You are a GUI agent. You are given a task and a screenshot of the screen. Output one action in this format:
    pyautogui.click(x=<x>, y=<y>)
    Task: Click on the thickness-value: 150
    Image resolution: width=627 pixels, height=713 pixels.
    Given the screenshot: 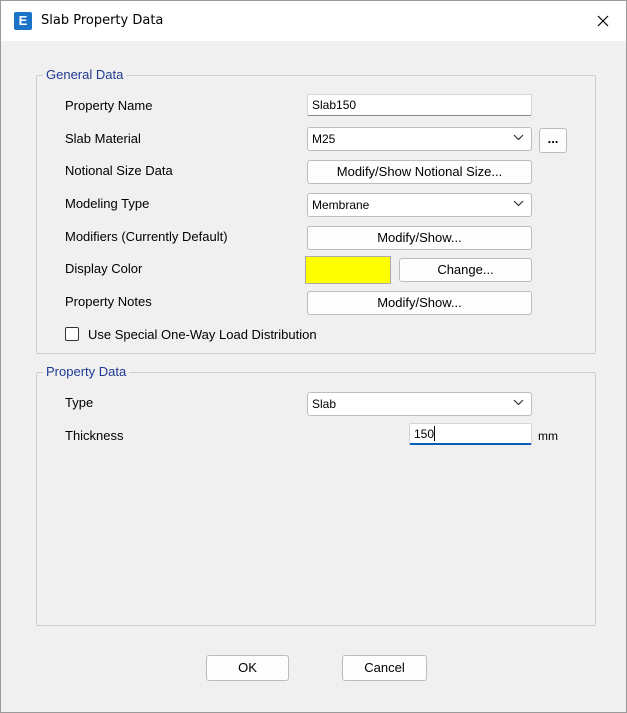 What is the action you would take?
    pyautogui.click(x=424, y=434)
    